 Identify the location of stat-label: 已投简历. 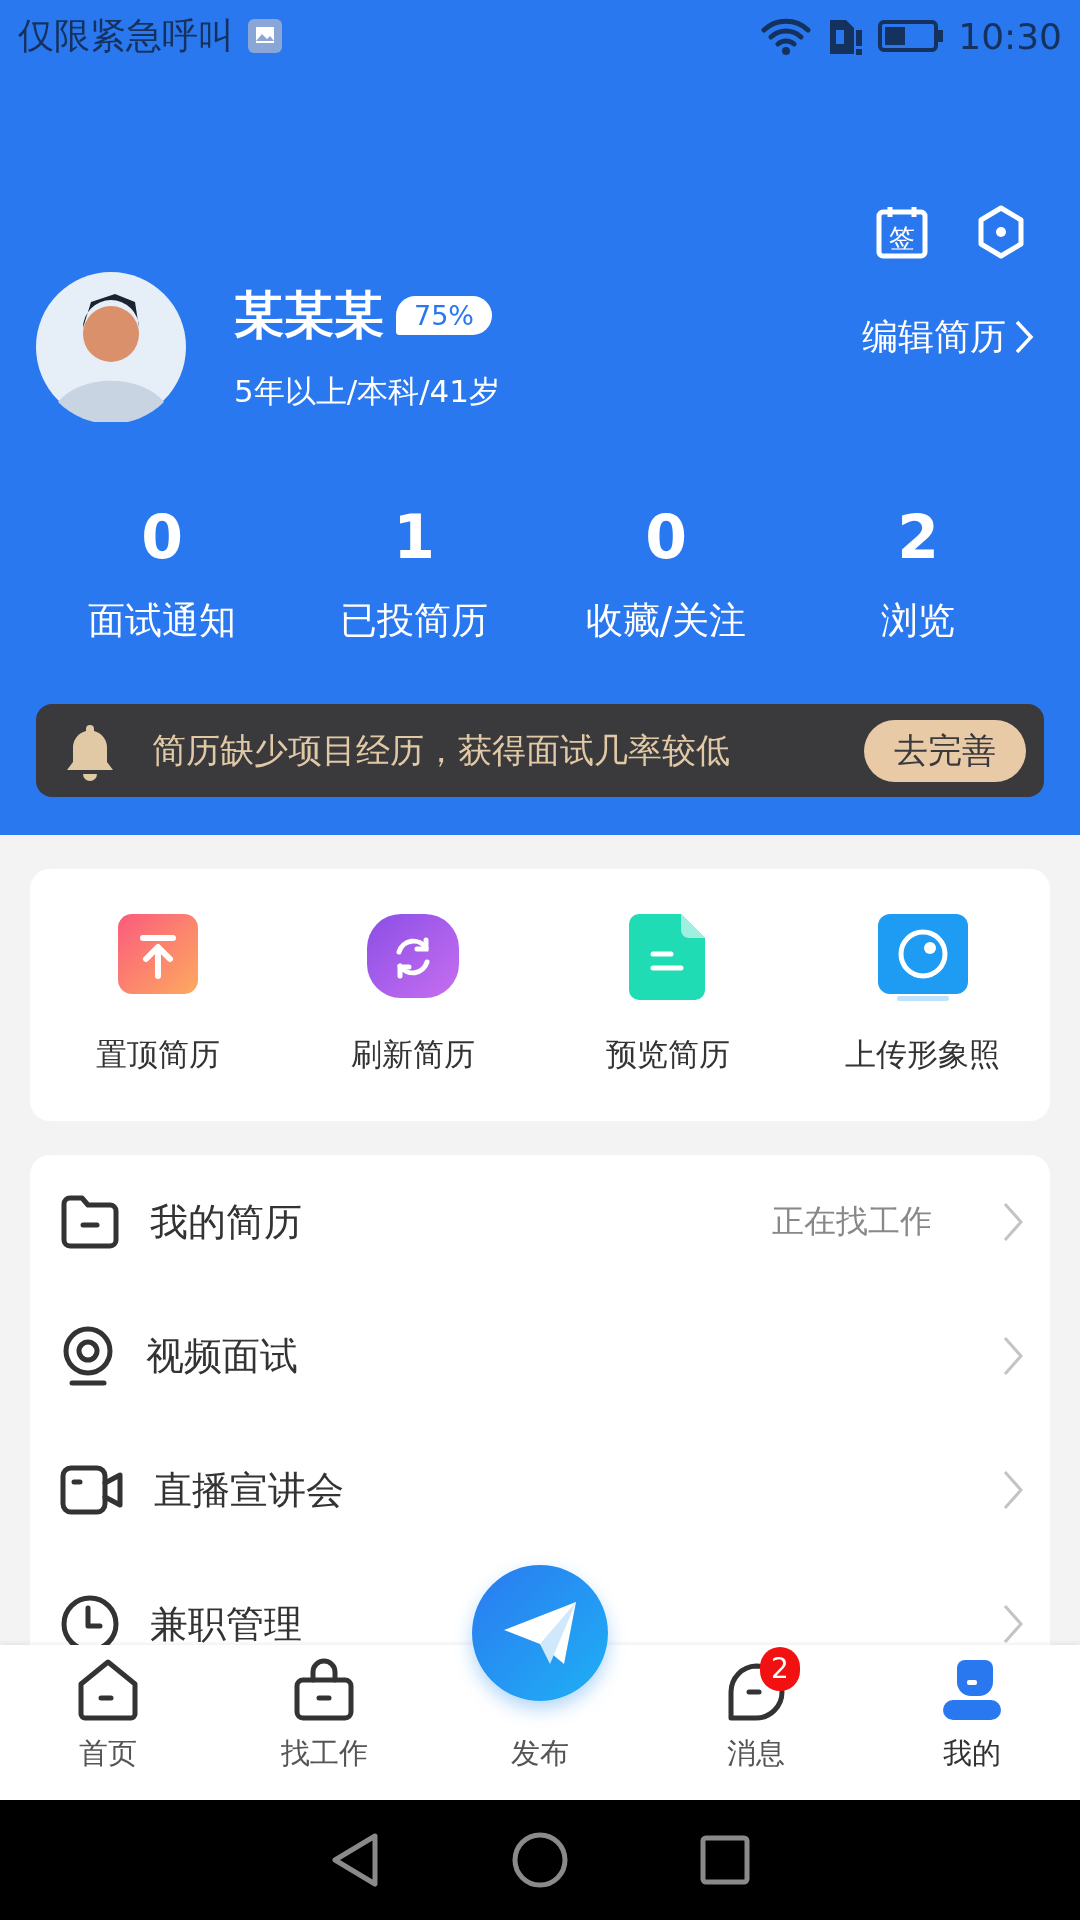
(414, 621).